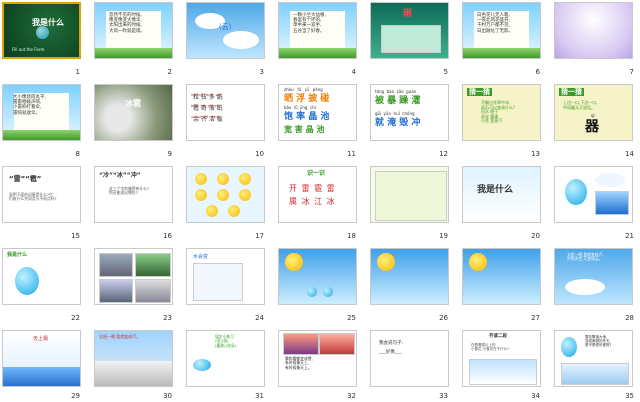 Image resolution: width=640 pixels, height=402 pixels. I want to click on slide-number: 26, so click(443, 318).